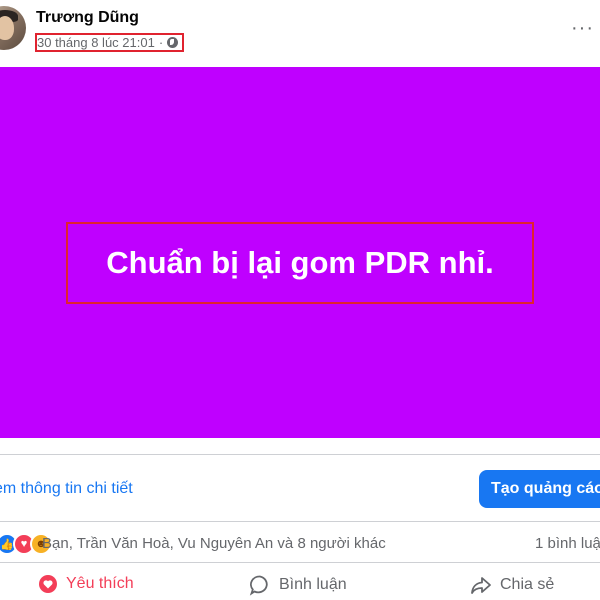 The width and height of the screenshot is (600, 600). I want to click on banner-text: Chuẩn bị lại gom PDR nhỉ., so click(300, 262).